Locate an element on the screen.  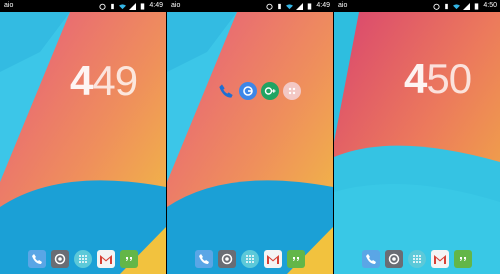
app-folder-row is located at coordinates (259, 91).